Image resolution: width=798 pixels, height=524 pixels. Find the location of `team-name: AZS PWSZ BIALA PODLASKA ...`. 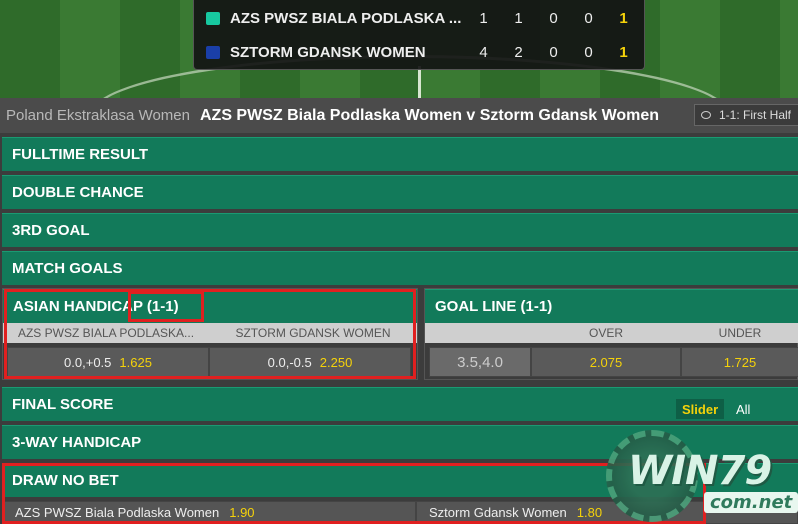

team-name: AZS PWSZ BIALA PODLASKA ... is located at coordinates (346, 18).